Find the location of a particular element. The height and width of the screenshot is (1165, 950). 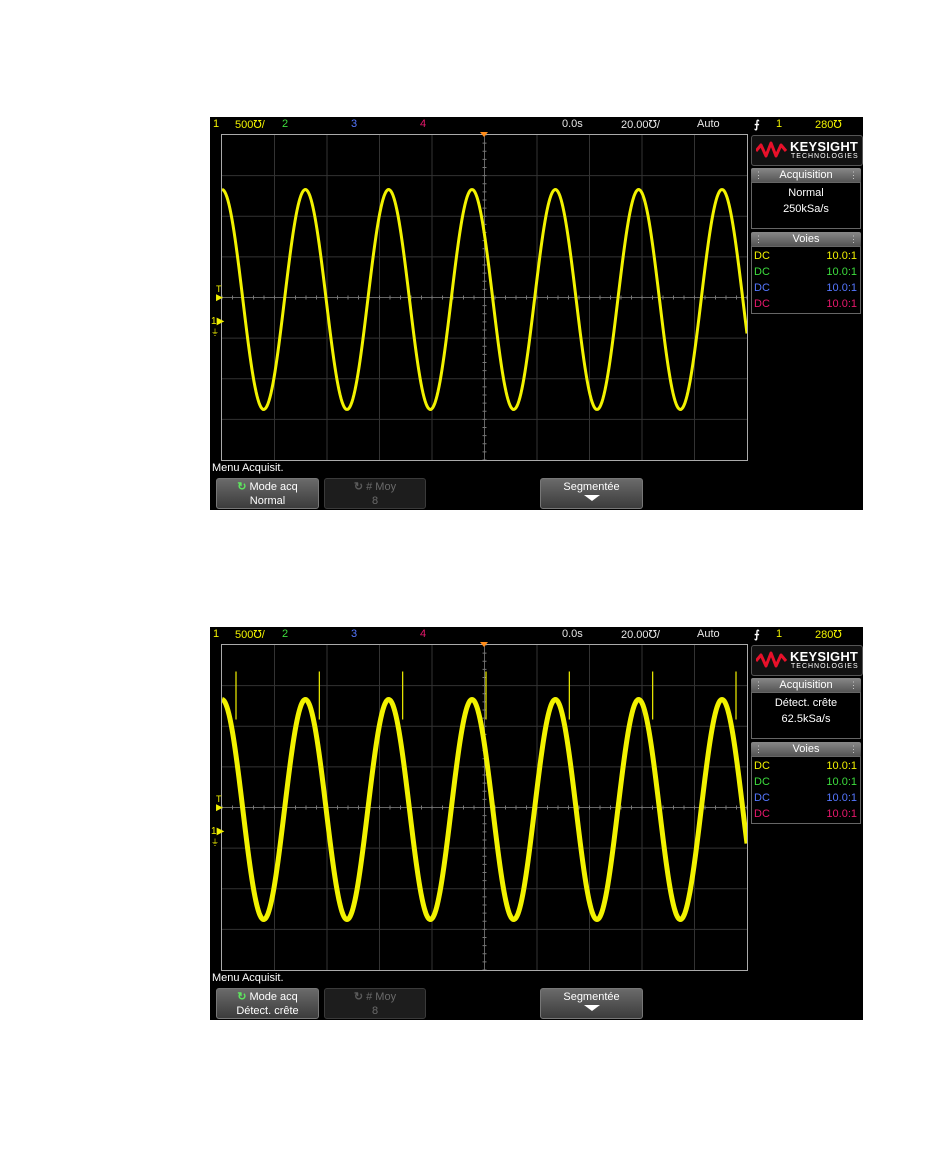

submenu-arrow-icon is located at coordinates (591, 498).